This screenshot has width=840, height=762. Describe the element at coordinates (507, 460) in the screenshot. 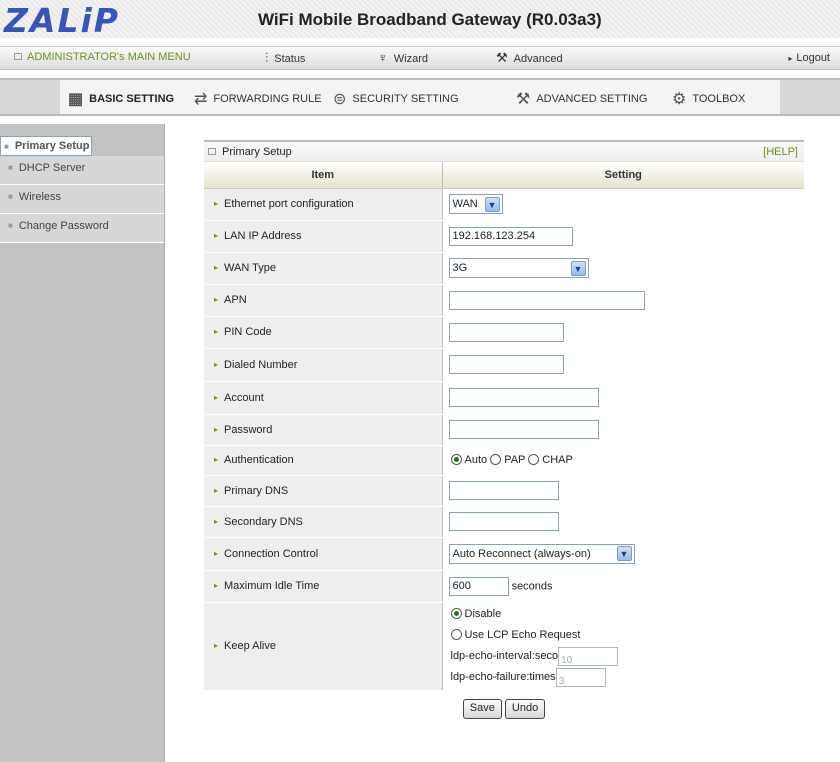

I see `auth-pap-radio: PAP` at that location.